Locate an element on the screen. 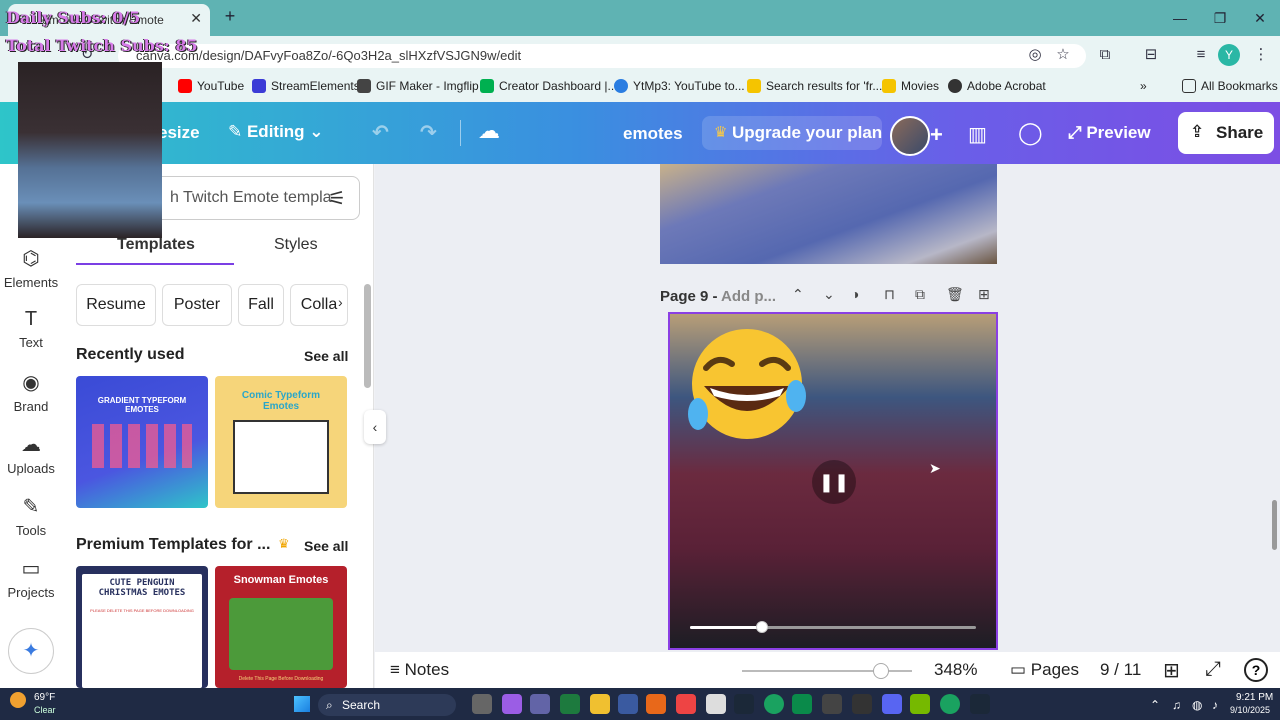 The width and height of the screenshot is (1280, 720). hide-page-icon: ◑ is located at coordinates (855, 294).